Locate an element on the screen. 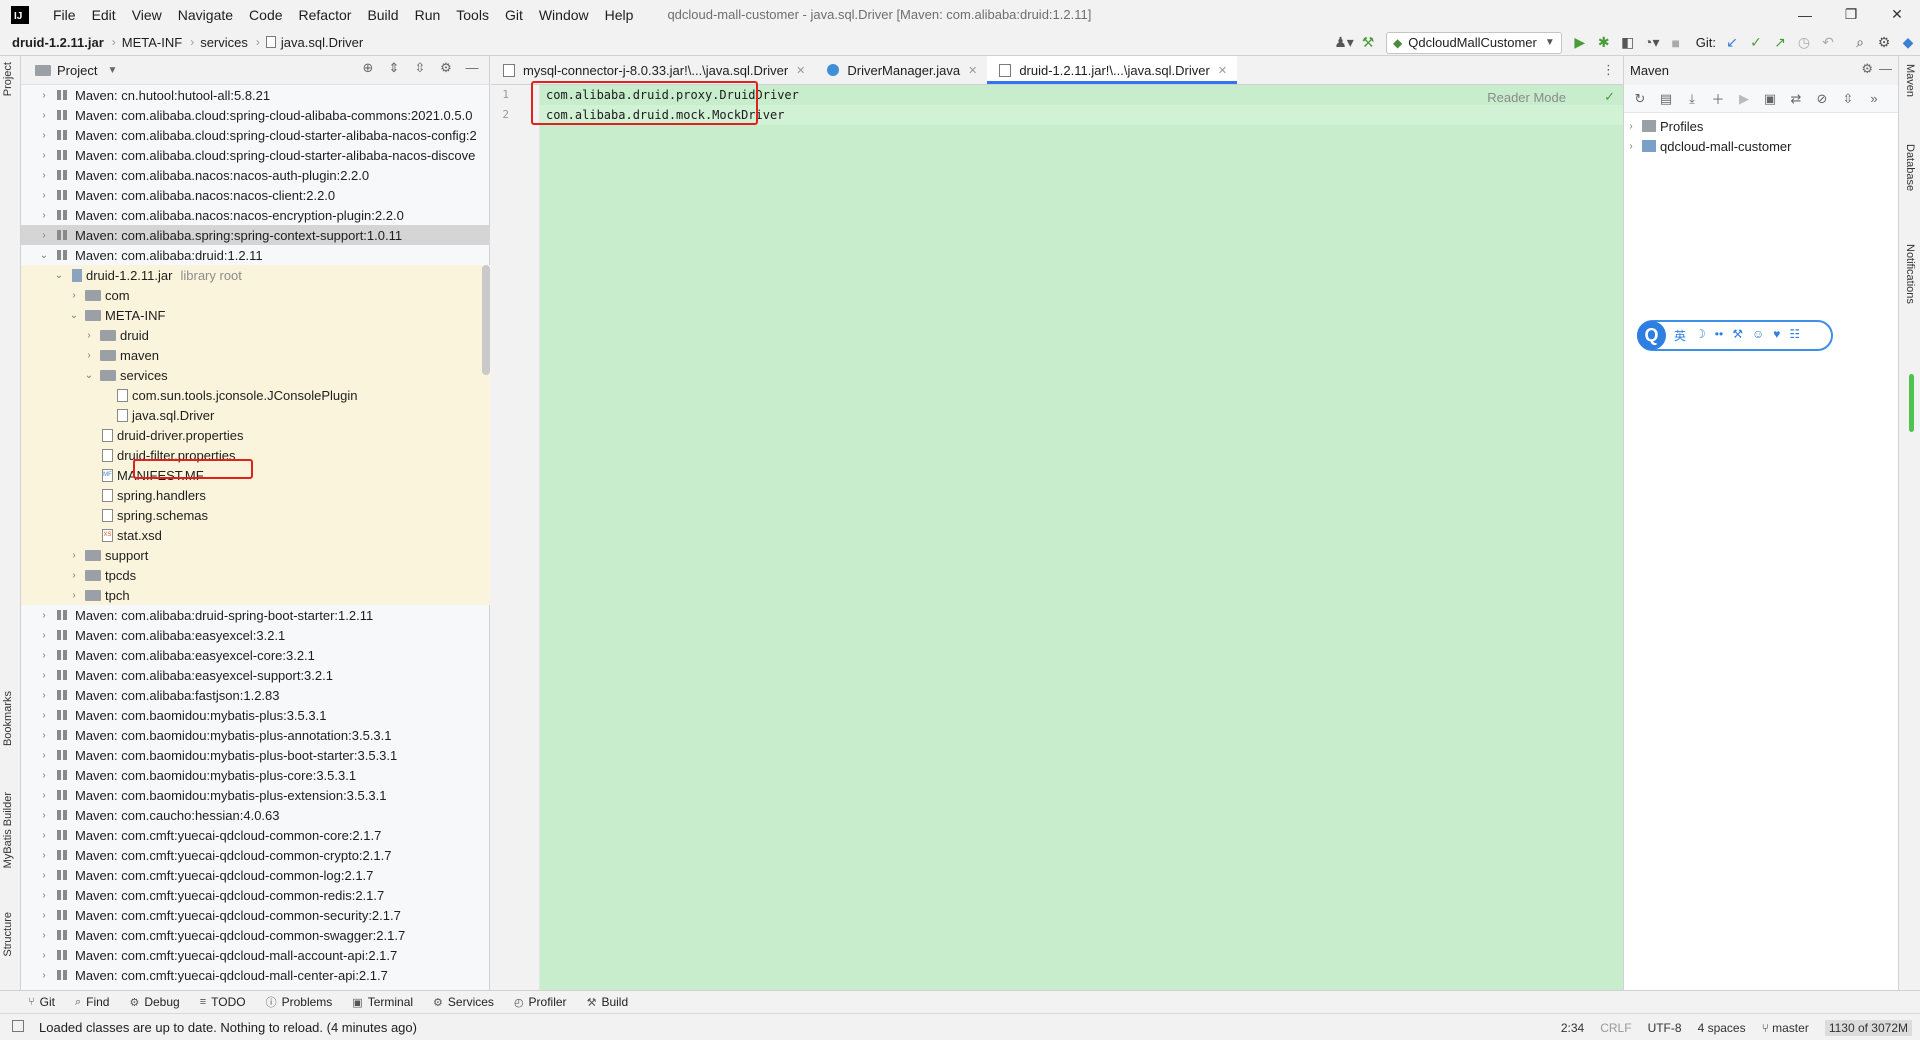 The image size is (1920, 1040). menu-build: Build is located at coordinates (382, 15).